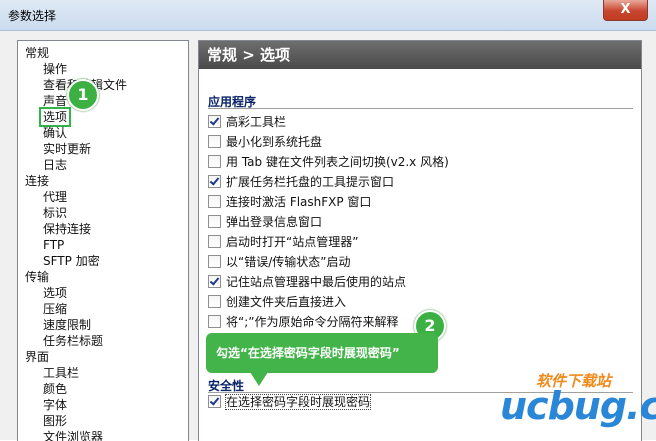 The image size is (656, 441). What do you see at coordinates (37, 53) in the screenshot?
I see `tree-item: 常规` at bounding box center [37, 53].